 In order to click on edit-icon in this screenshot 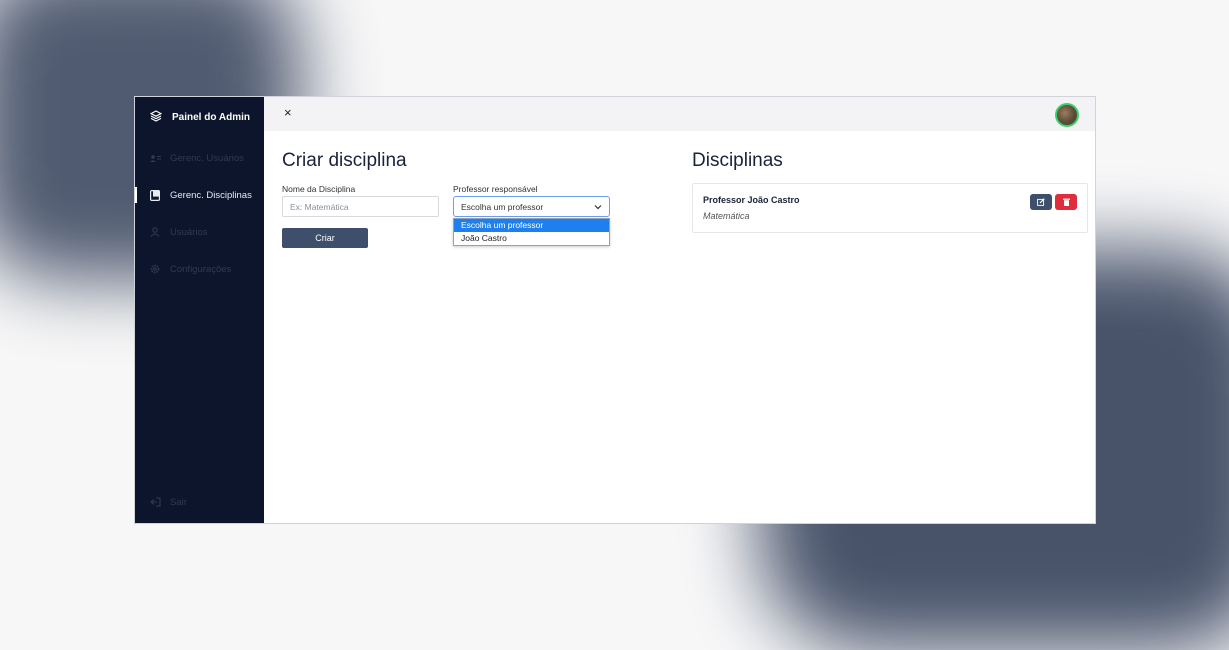, I will do `click(1041, 202)`.